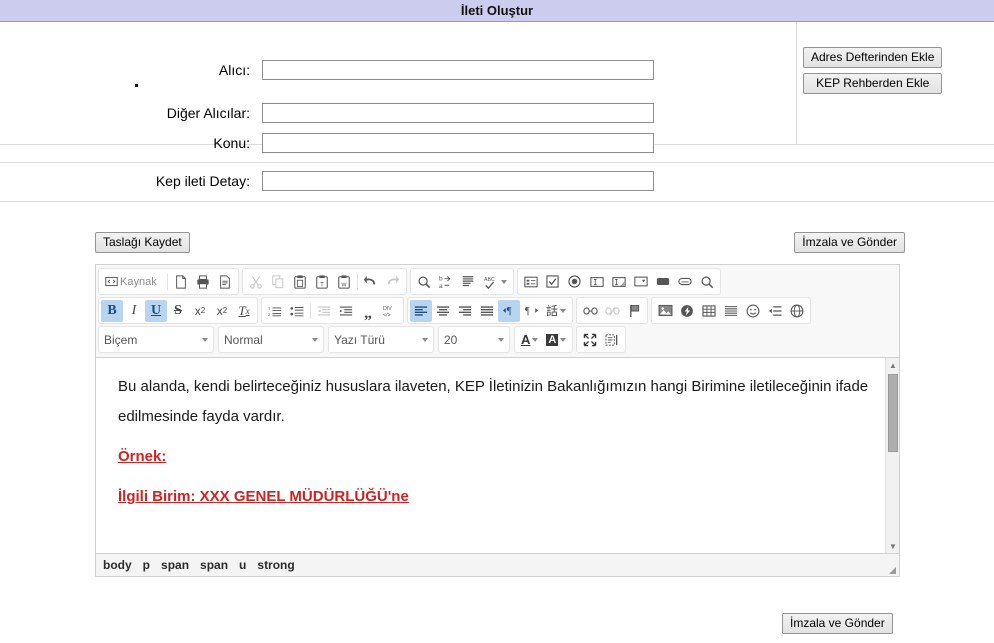 This screenshot has width=994, height=643. I want to click on toolbar-group-clipboard: T W, so click(324, 281).